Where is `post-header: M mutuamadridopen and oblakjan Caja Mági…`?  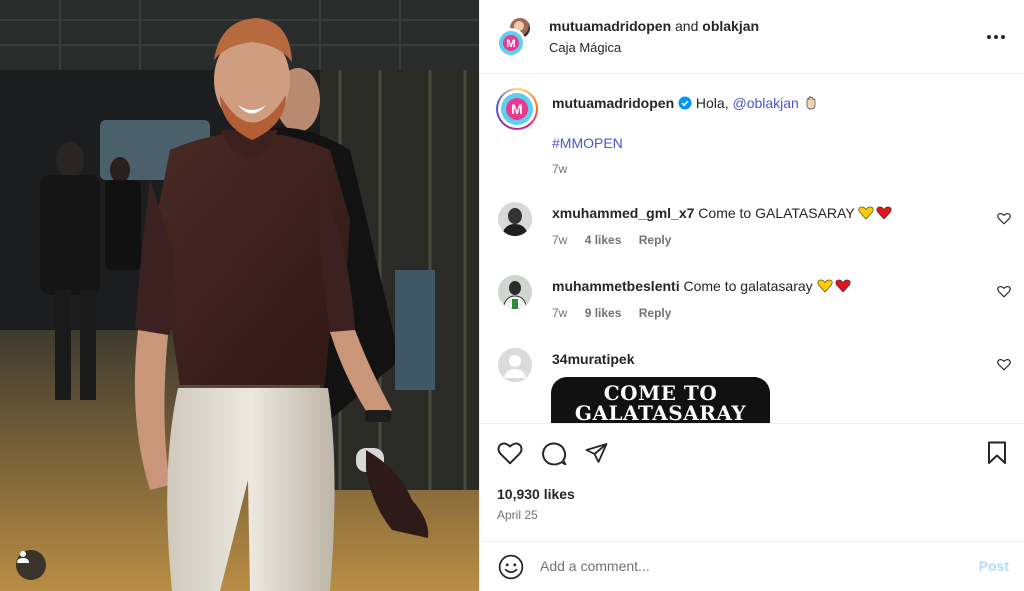
post-header: M mutuamadridopen and oblakjan Caja Mági… is located at coordinates (752, 37).